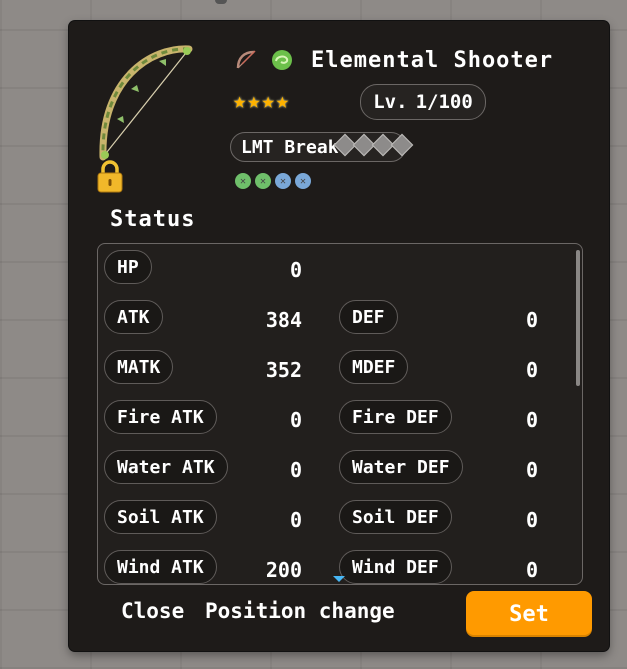 The height and width of the screenshot is (669, 627). What do you see at coordinates (339, 579) in the screenshot?
I see `scroll-down-indicator-icon` at bounding box center [339, 579].